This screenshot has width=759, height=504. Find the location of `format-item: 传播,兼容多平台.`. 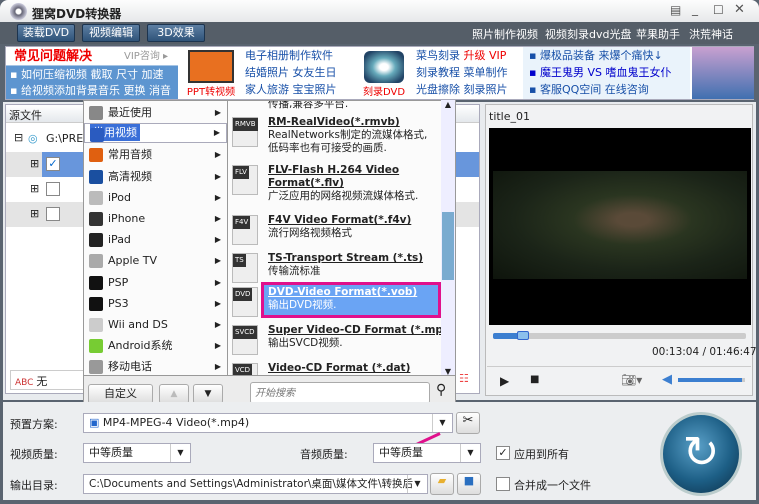

format-item: 传播,兼容多平台. is located at coordinates (334, 107).